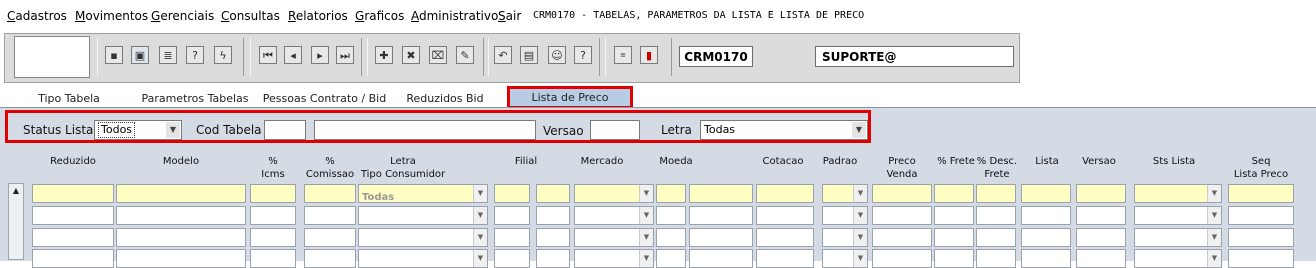 Image resolution: width=1316 pixels, height=268 pixels. What do you see at coordinates (649, 55) in the screenshot?
I see `exit-door-icon: ▮` at bounding box center [649, 55].